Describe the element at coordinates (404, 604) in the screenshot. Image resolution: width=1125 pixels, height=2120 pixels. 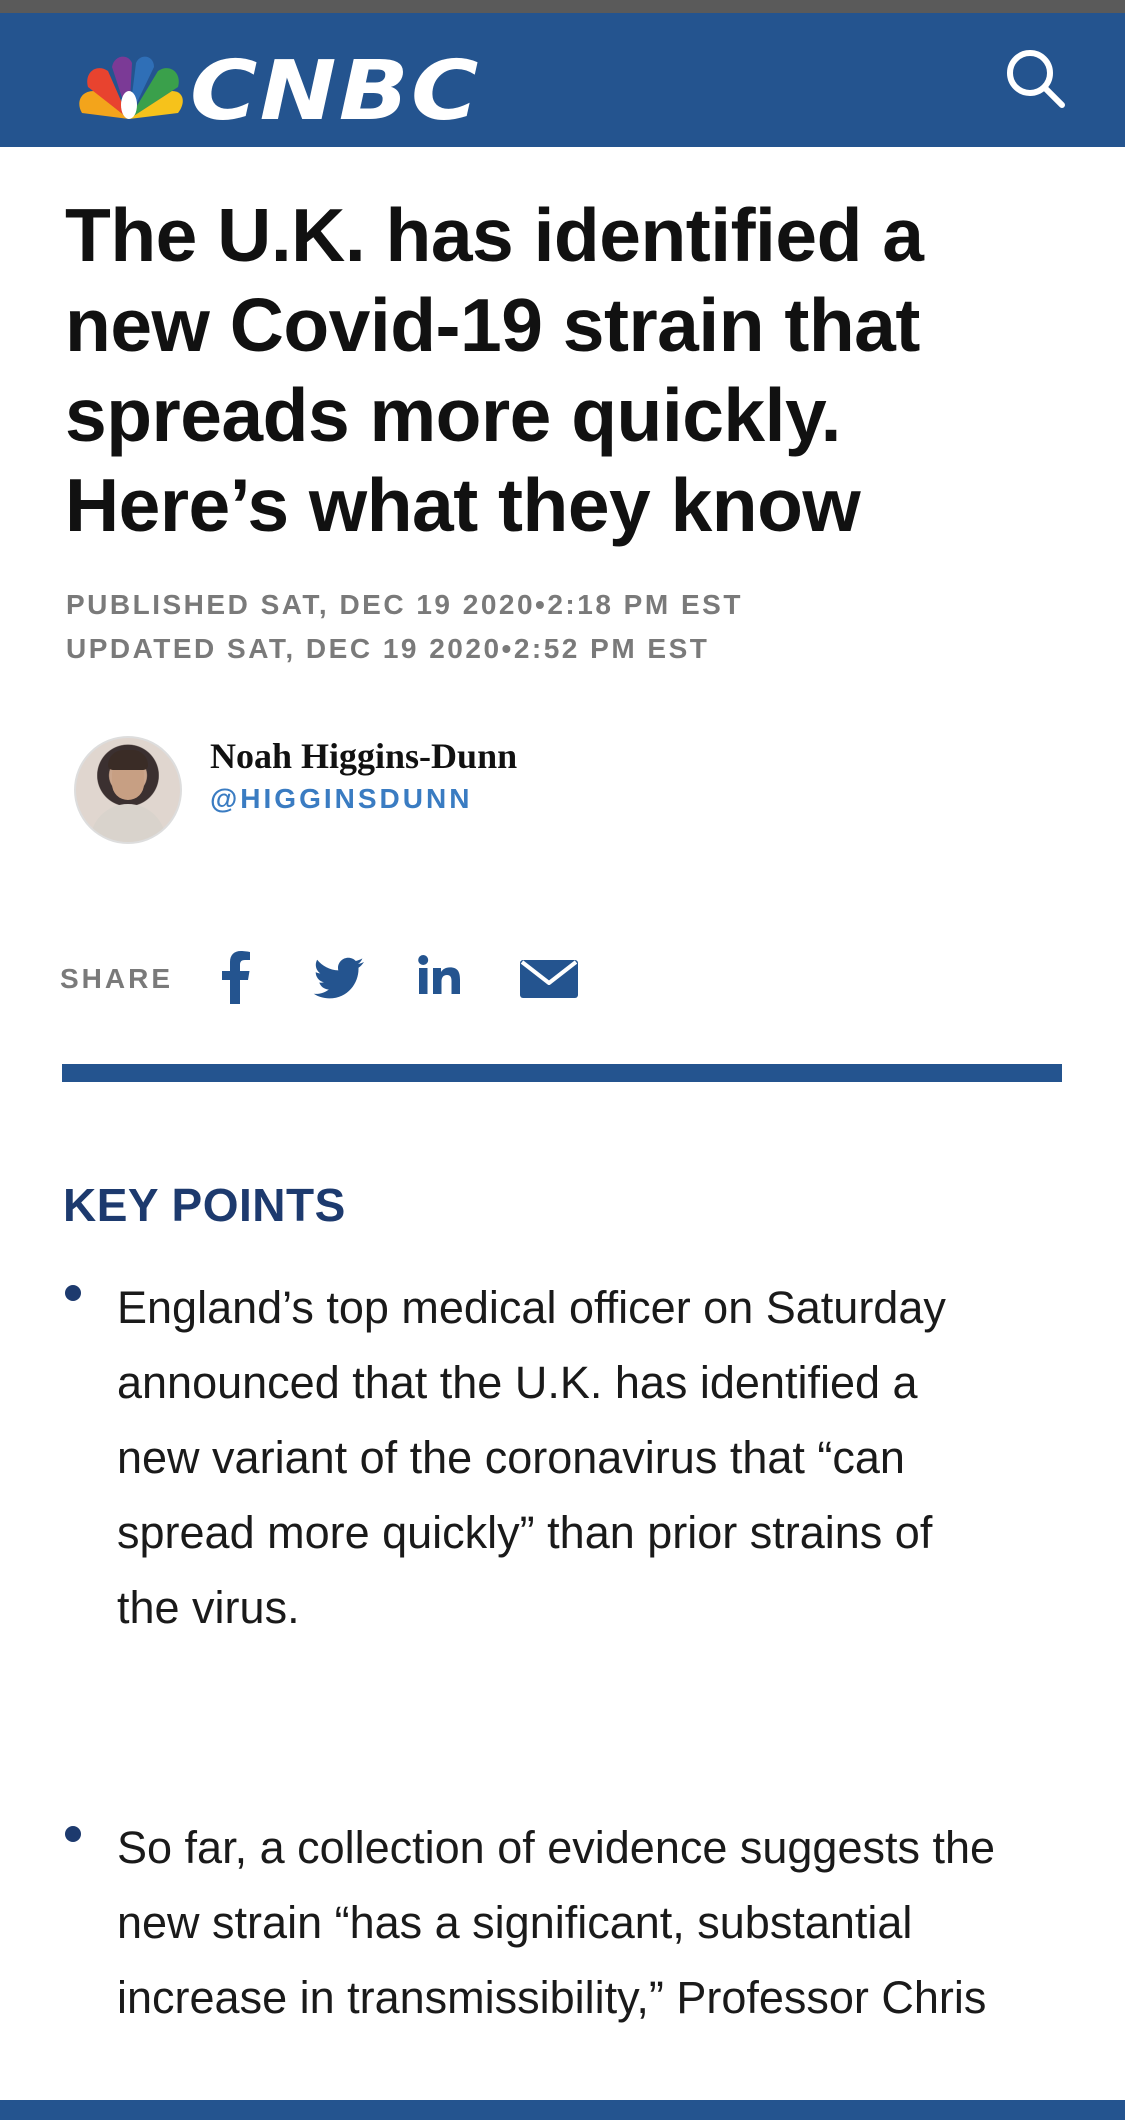
I see `published-timestamp: PUBLISHED SAT, DEC 19 2020•2:18 PM EST` at that location.